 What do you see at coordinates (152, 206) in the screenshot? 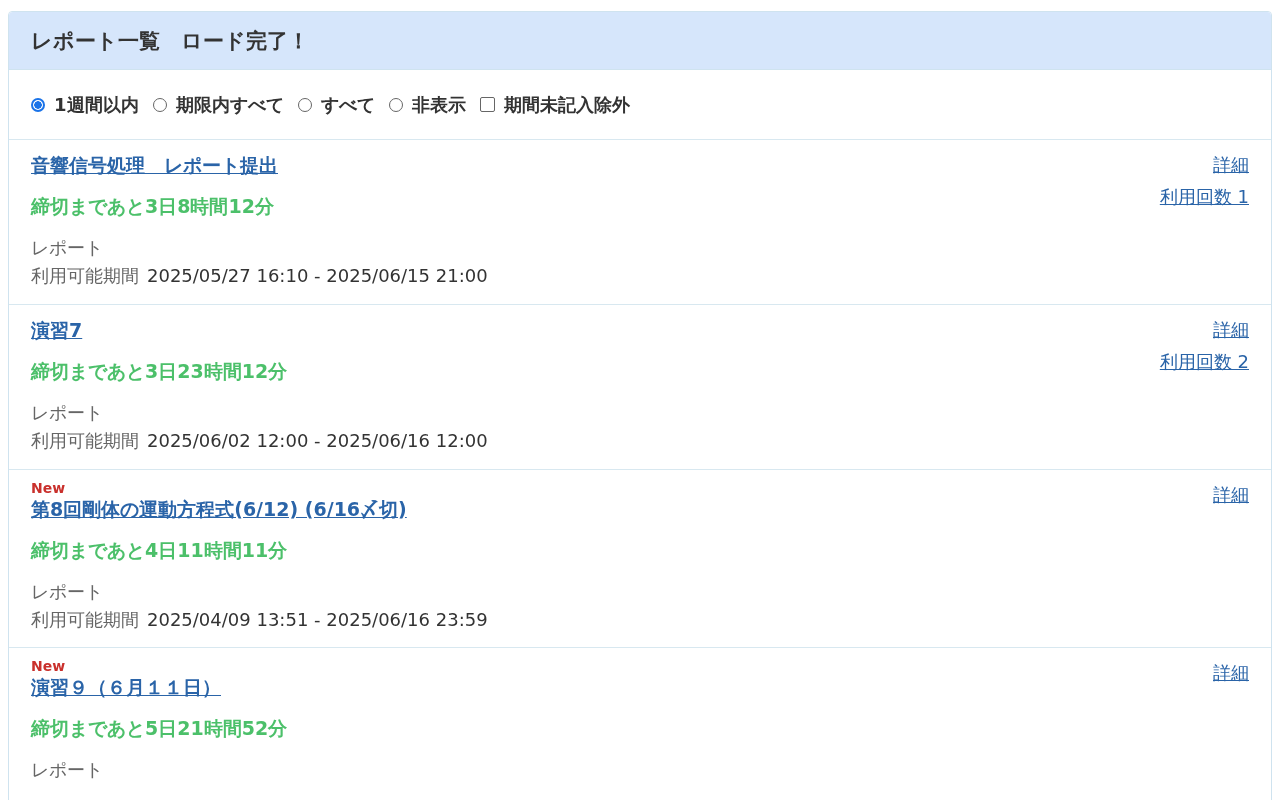
I see `deadline-countdown: 締切まであと3日8時間12分` at bounding box center [152, 206].